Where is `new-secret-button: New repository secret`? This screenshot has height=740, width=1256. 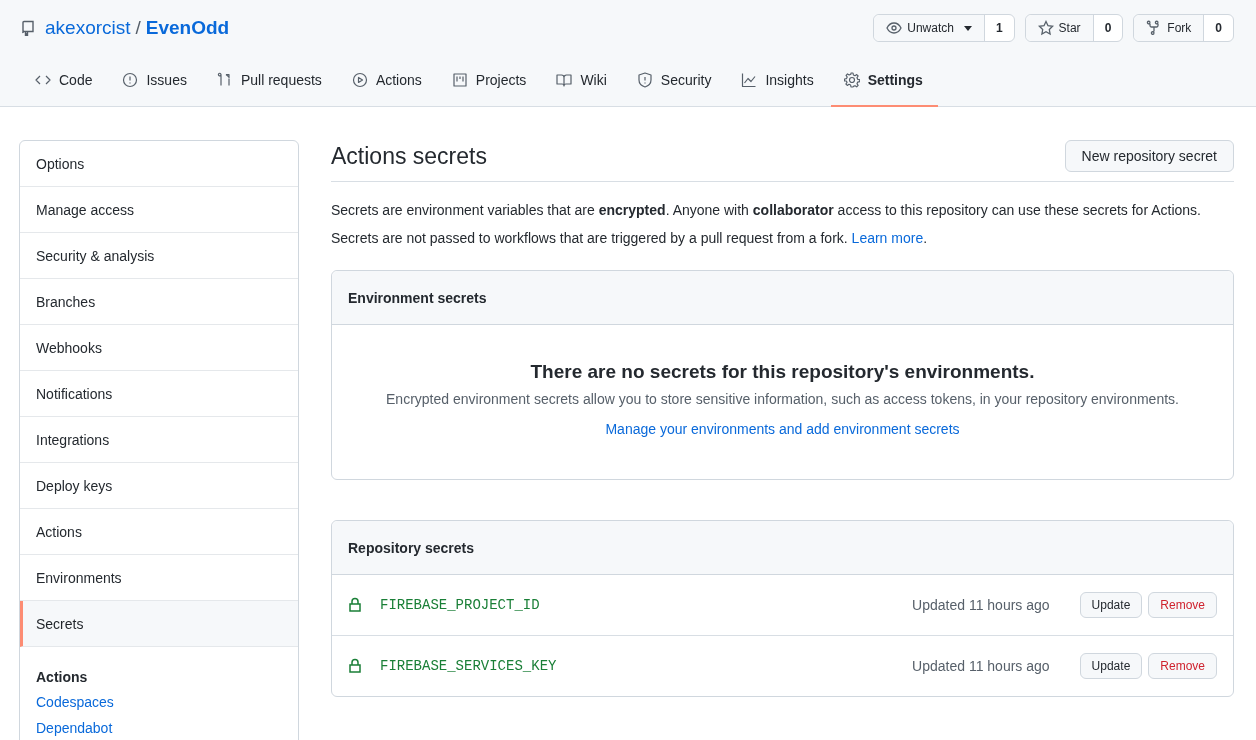
new-secret-button: New repository secret is located at coordinates (1149, 156).